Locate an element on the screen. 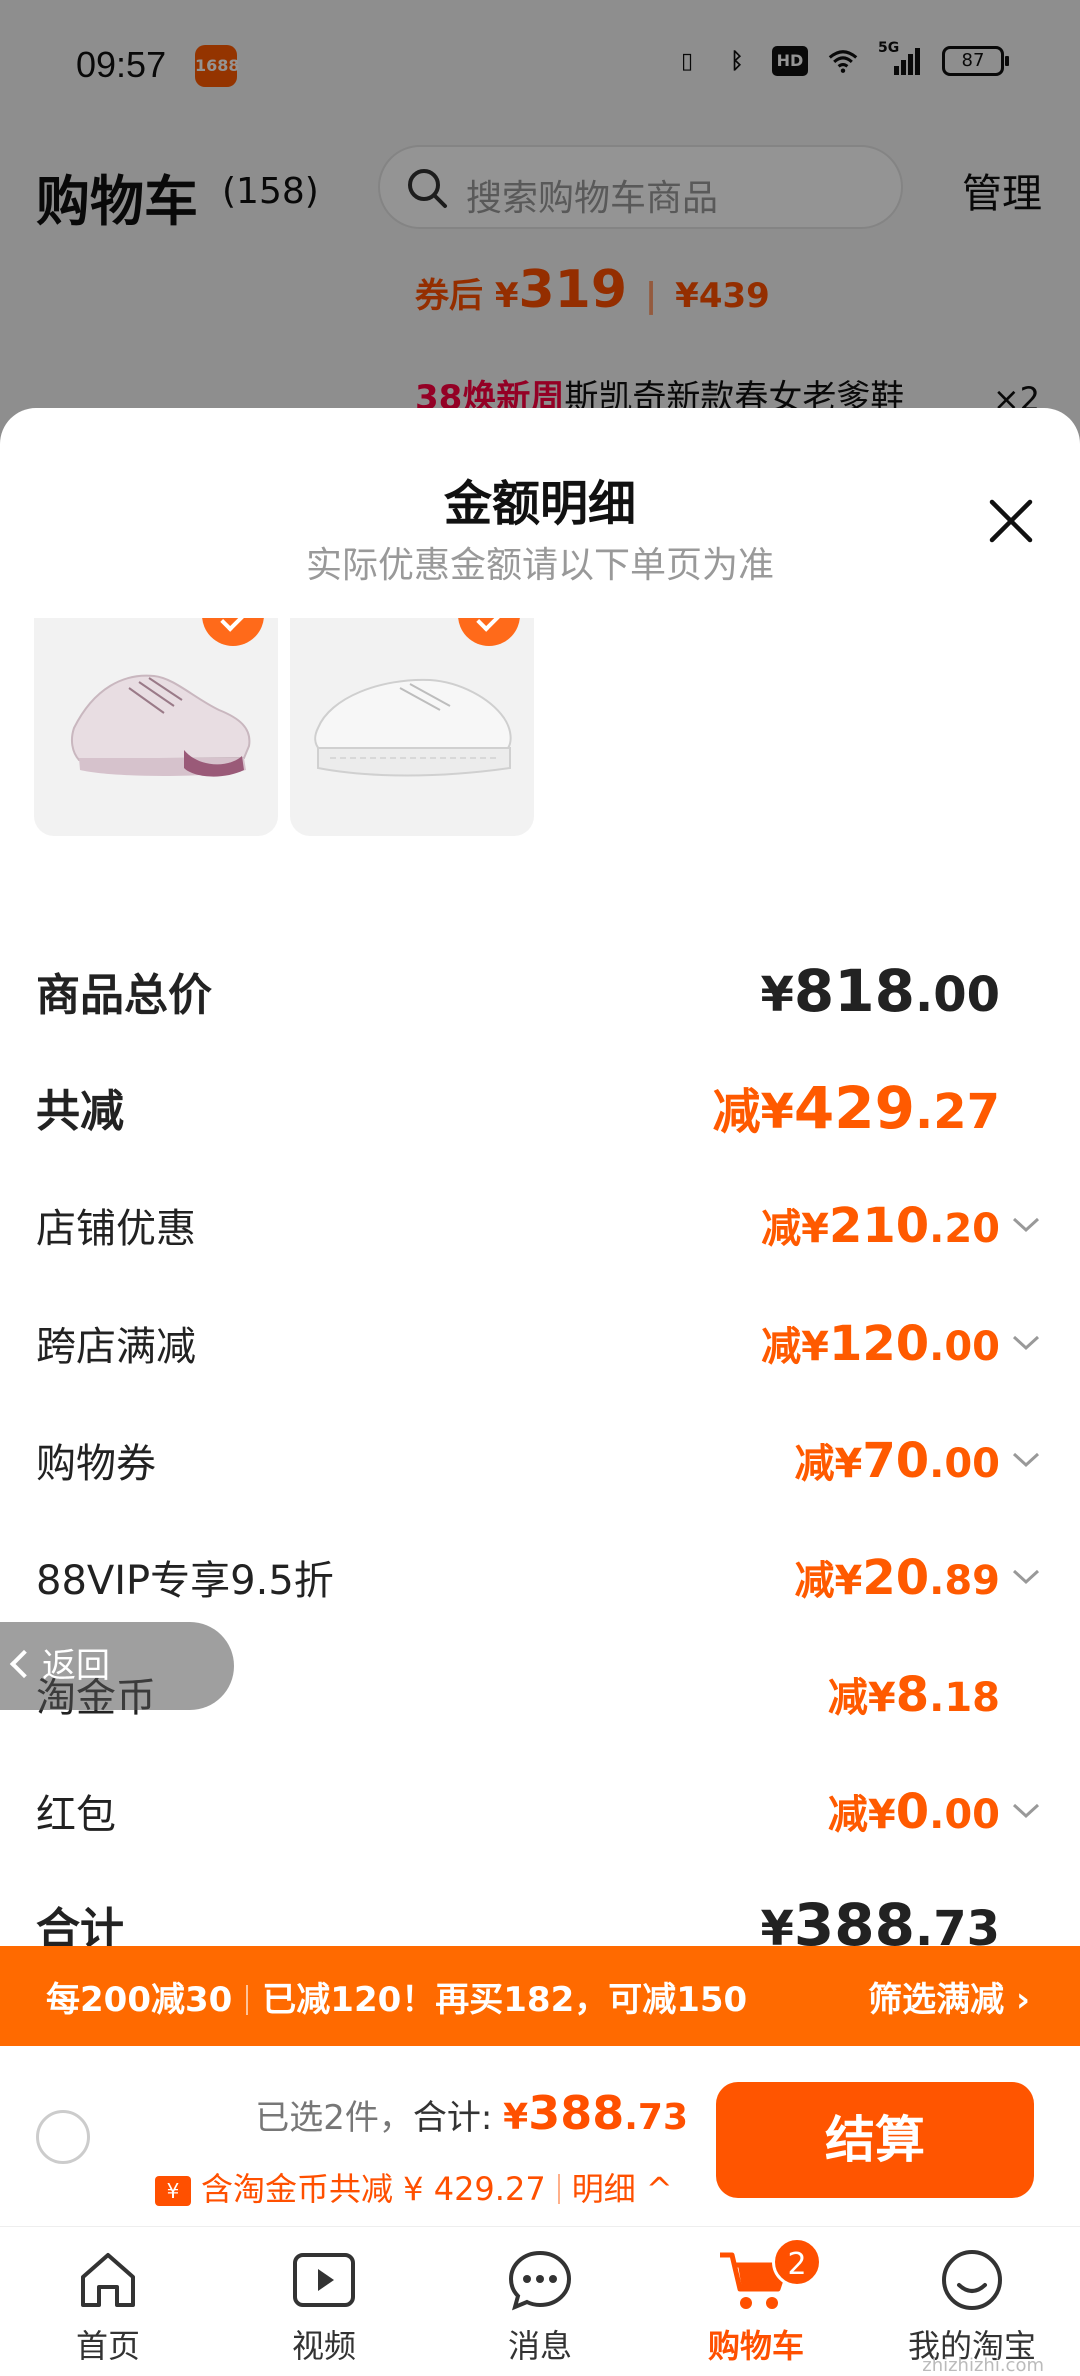 Image resolution: width=1080 pixels, height=2376 pixels. amount-int: 429 is located at coordinates (854, 1108).